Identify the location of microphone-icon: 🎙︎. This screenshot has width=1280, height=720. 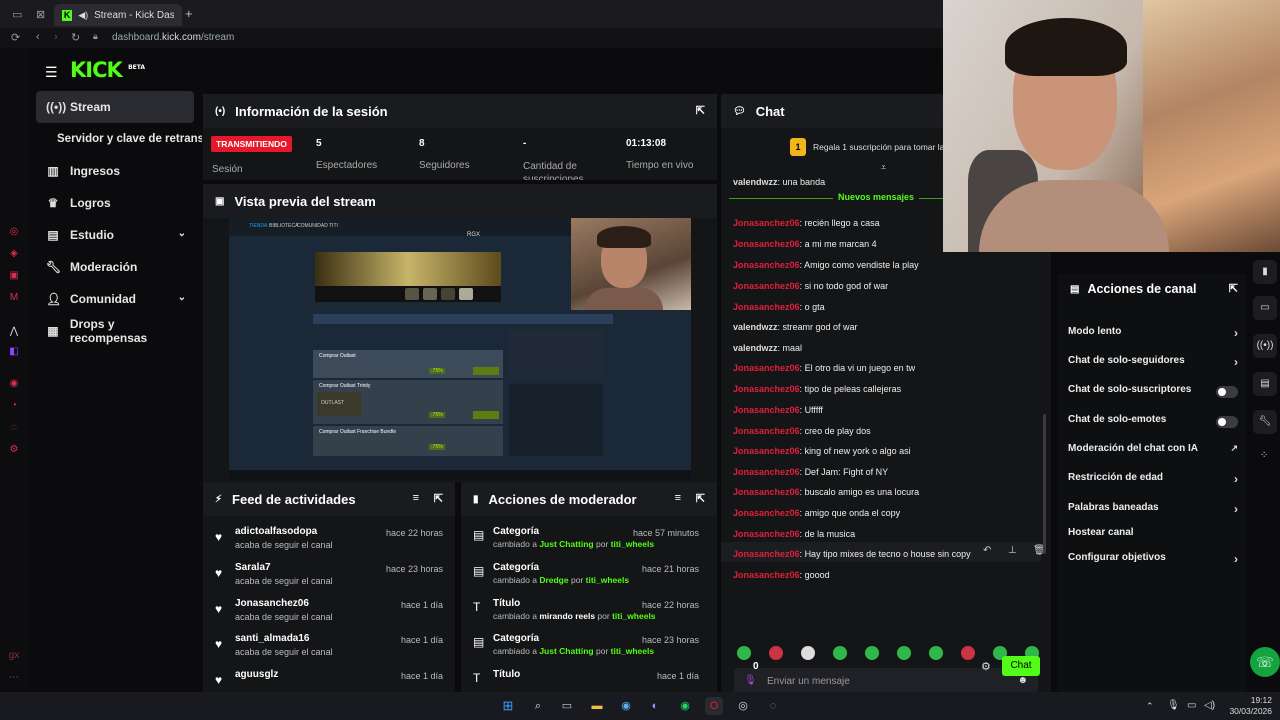
(750, 680).